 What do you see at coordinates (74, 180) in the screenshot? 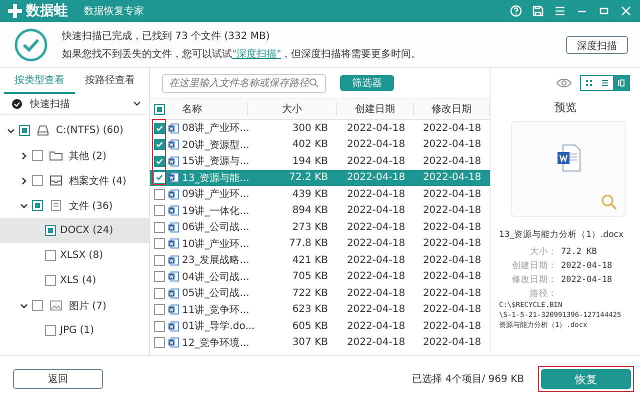
I see `tree-item: 档案文件 (4)` at bounding box center [74, 180].